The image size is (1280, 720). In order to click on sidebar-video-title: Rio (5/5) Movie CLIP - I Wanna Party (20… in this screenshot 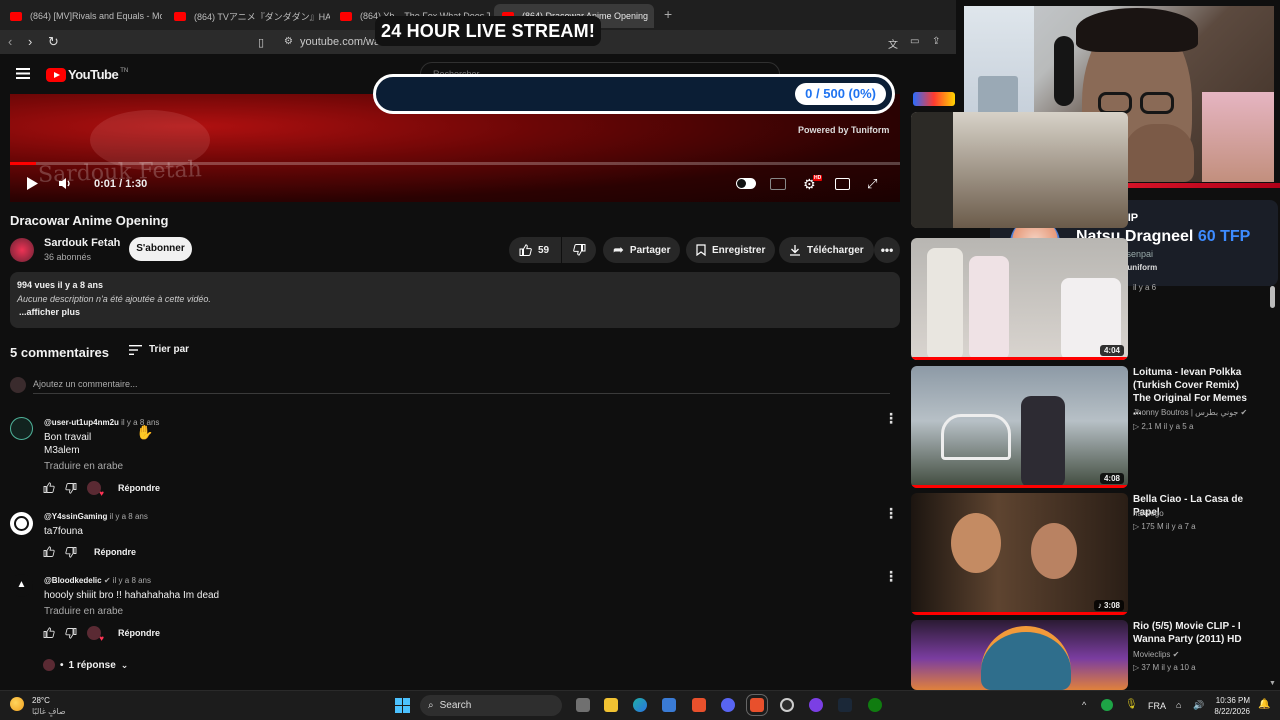, I will do `click(1193, 633)`.